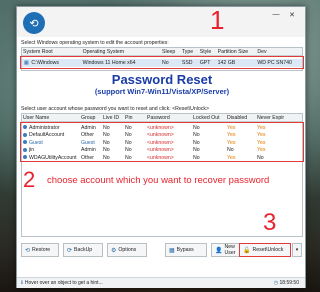 The height and width of the screenshot is (292, 320). Describe the element at coordinates (162, 79) in the screenshot. I see `banner-title: Password Reset` at that location.